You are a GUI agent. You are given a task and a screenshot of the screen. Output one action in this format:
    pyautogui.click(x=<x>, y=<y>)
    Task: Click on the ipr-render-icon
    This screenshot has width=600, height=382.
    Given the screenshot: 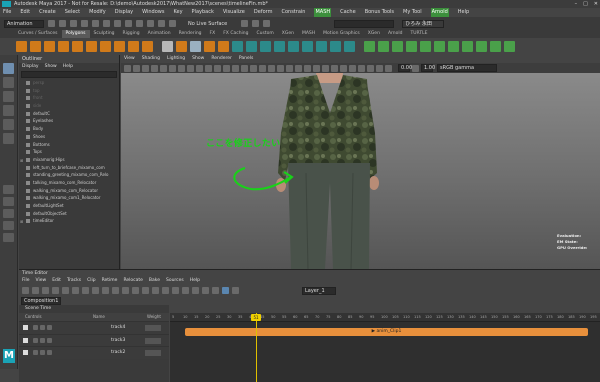 What is the action you would take?
    pyautogui.click(x=256, y=23)
    